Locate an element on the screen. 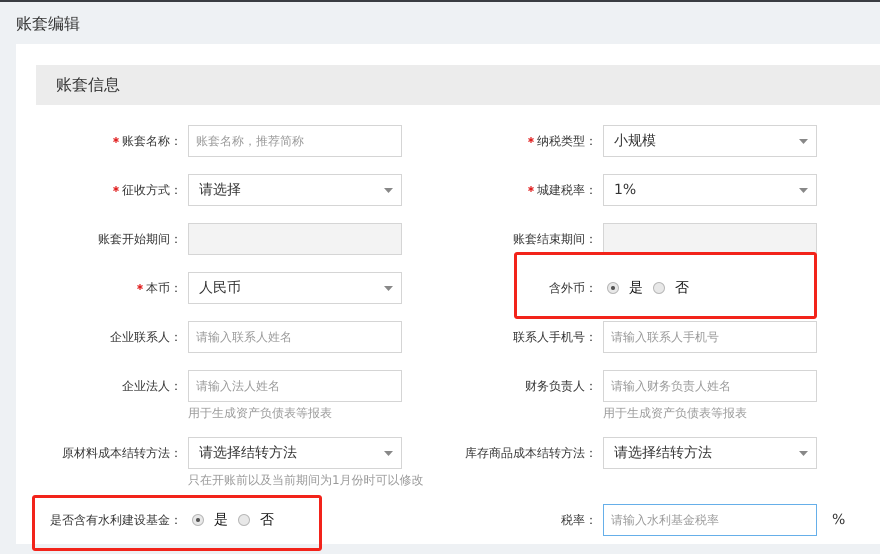 This screenshot has width=880, height=554. text-field: 请输入联系人手机号 is located at coordinates (710, 337).